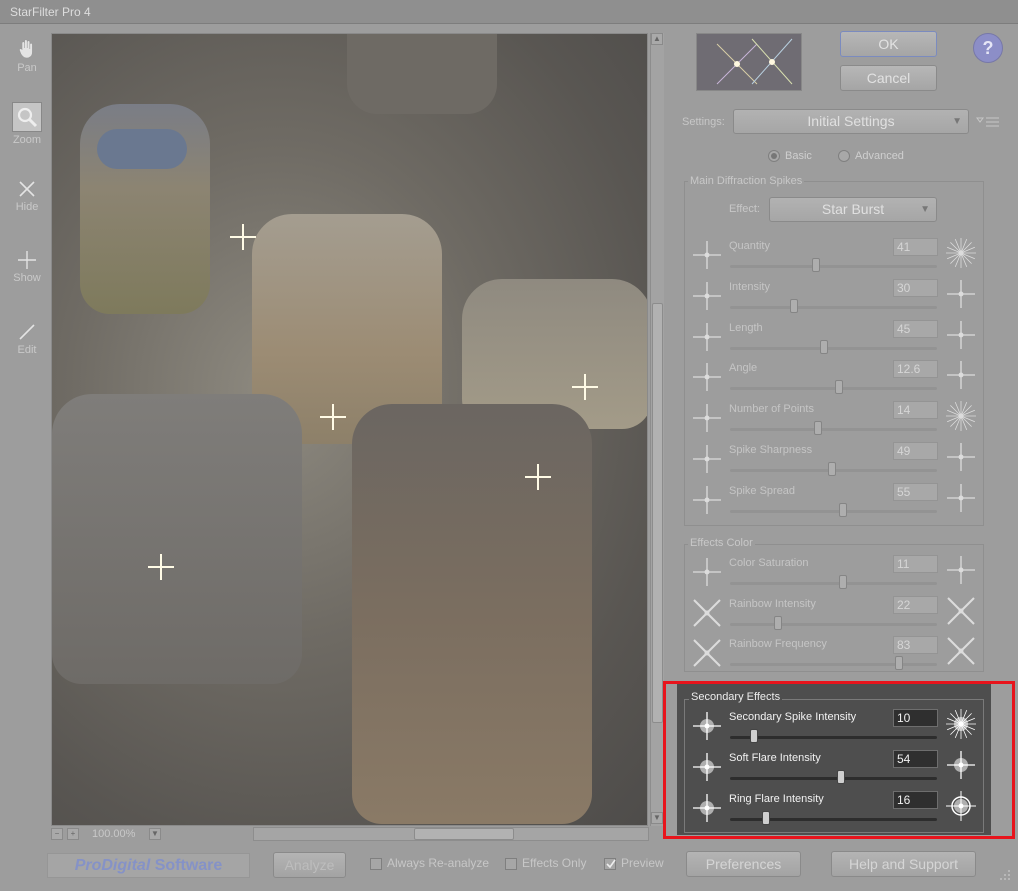 The width and height of the screenshot is (1018, 891). Describe the element at coordinates (837, 575) in the screenshot. I see `param-row-color-saturation: Color Saturation 11` at that location.